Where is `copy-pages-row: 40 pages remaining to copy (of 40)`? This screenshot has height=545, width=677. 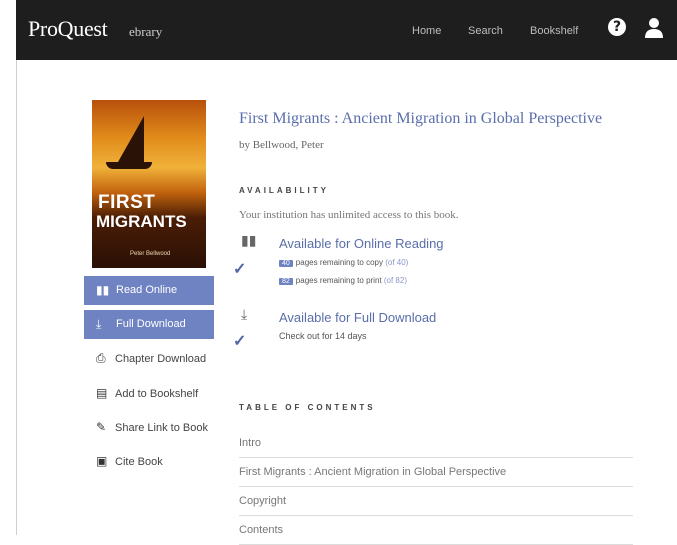 copy-pages-row: 40 pages remaining to copy (of 40) is located at coordinates (343, 262).